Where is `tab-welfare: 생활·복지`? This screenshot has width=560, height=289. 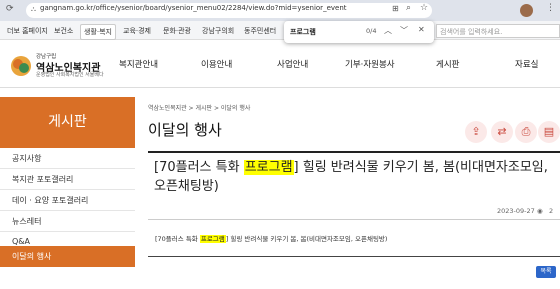 tab-welfare: 생활·복지 is located at coordinates (98, 32).